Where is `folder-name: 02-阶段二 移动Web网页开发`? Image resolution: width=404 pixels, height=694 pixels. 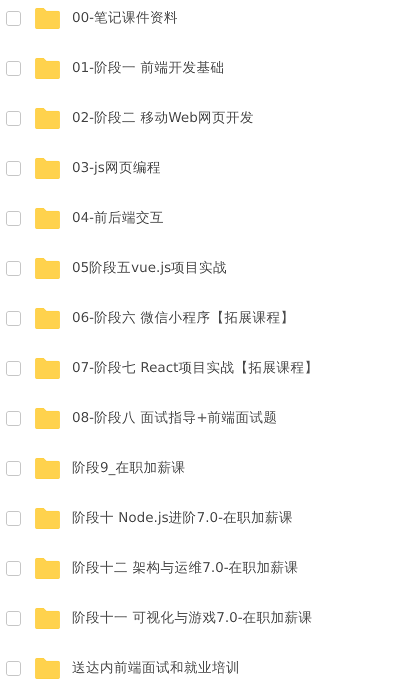
folder-name: 02-阶段二 移动Web网页开发 is located at coordinates (163, 118).